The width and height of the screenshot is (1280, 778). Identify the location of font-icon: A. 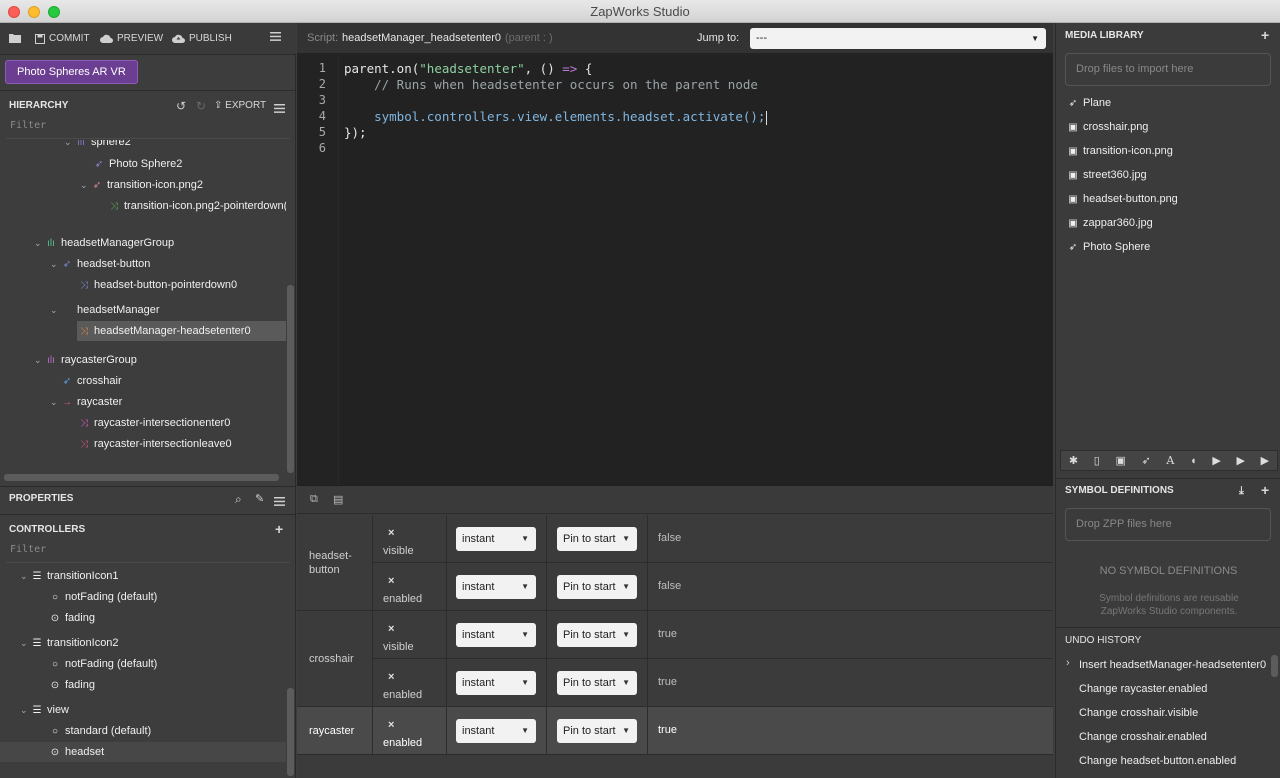
(1170, 460).